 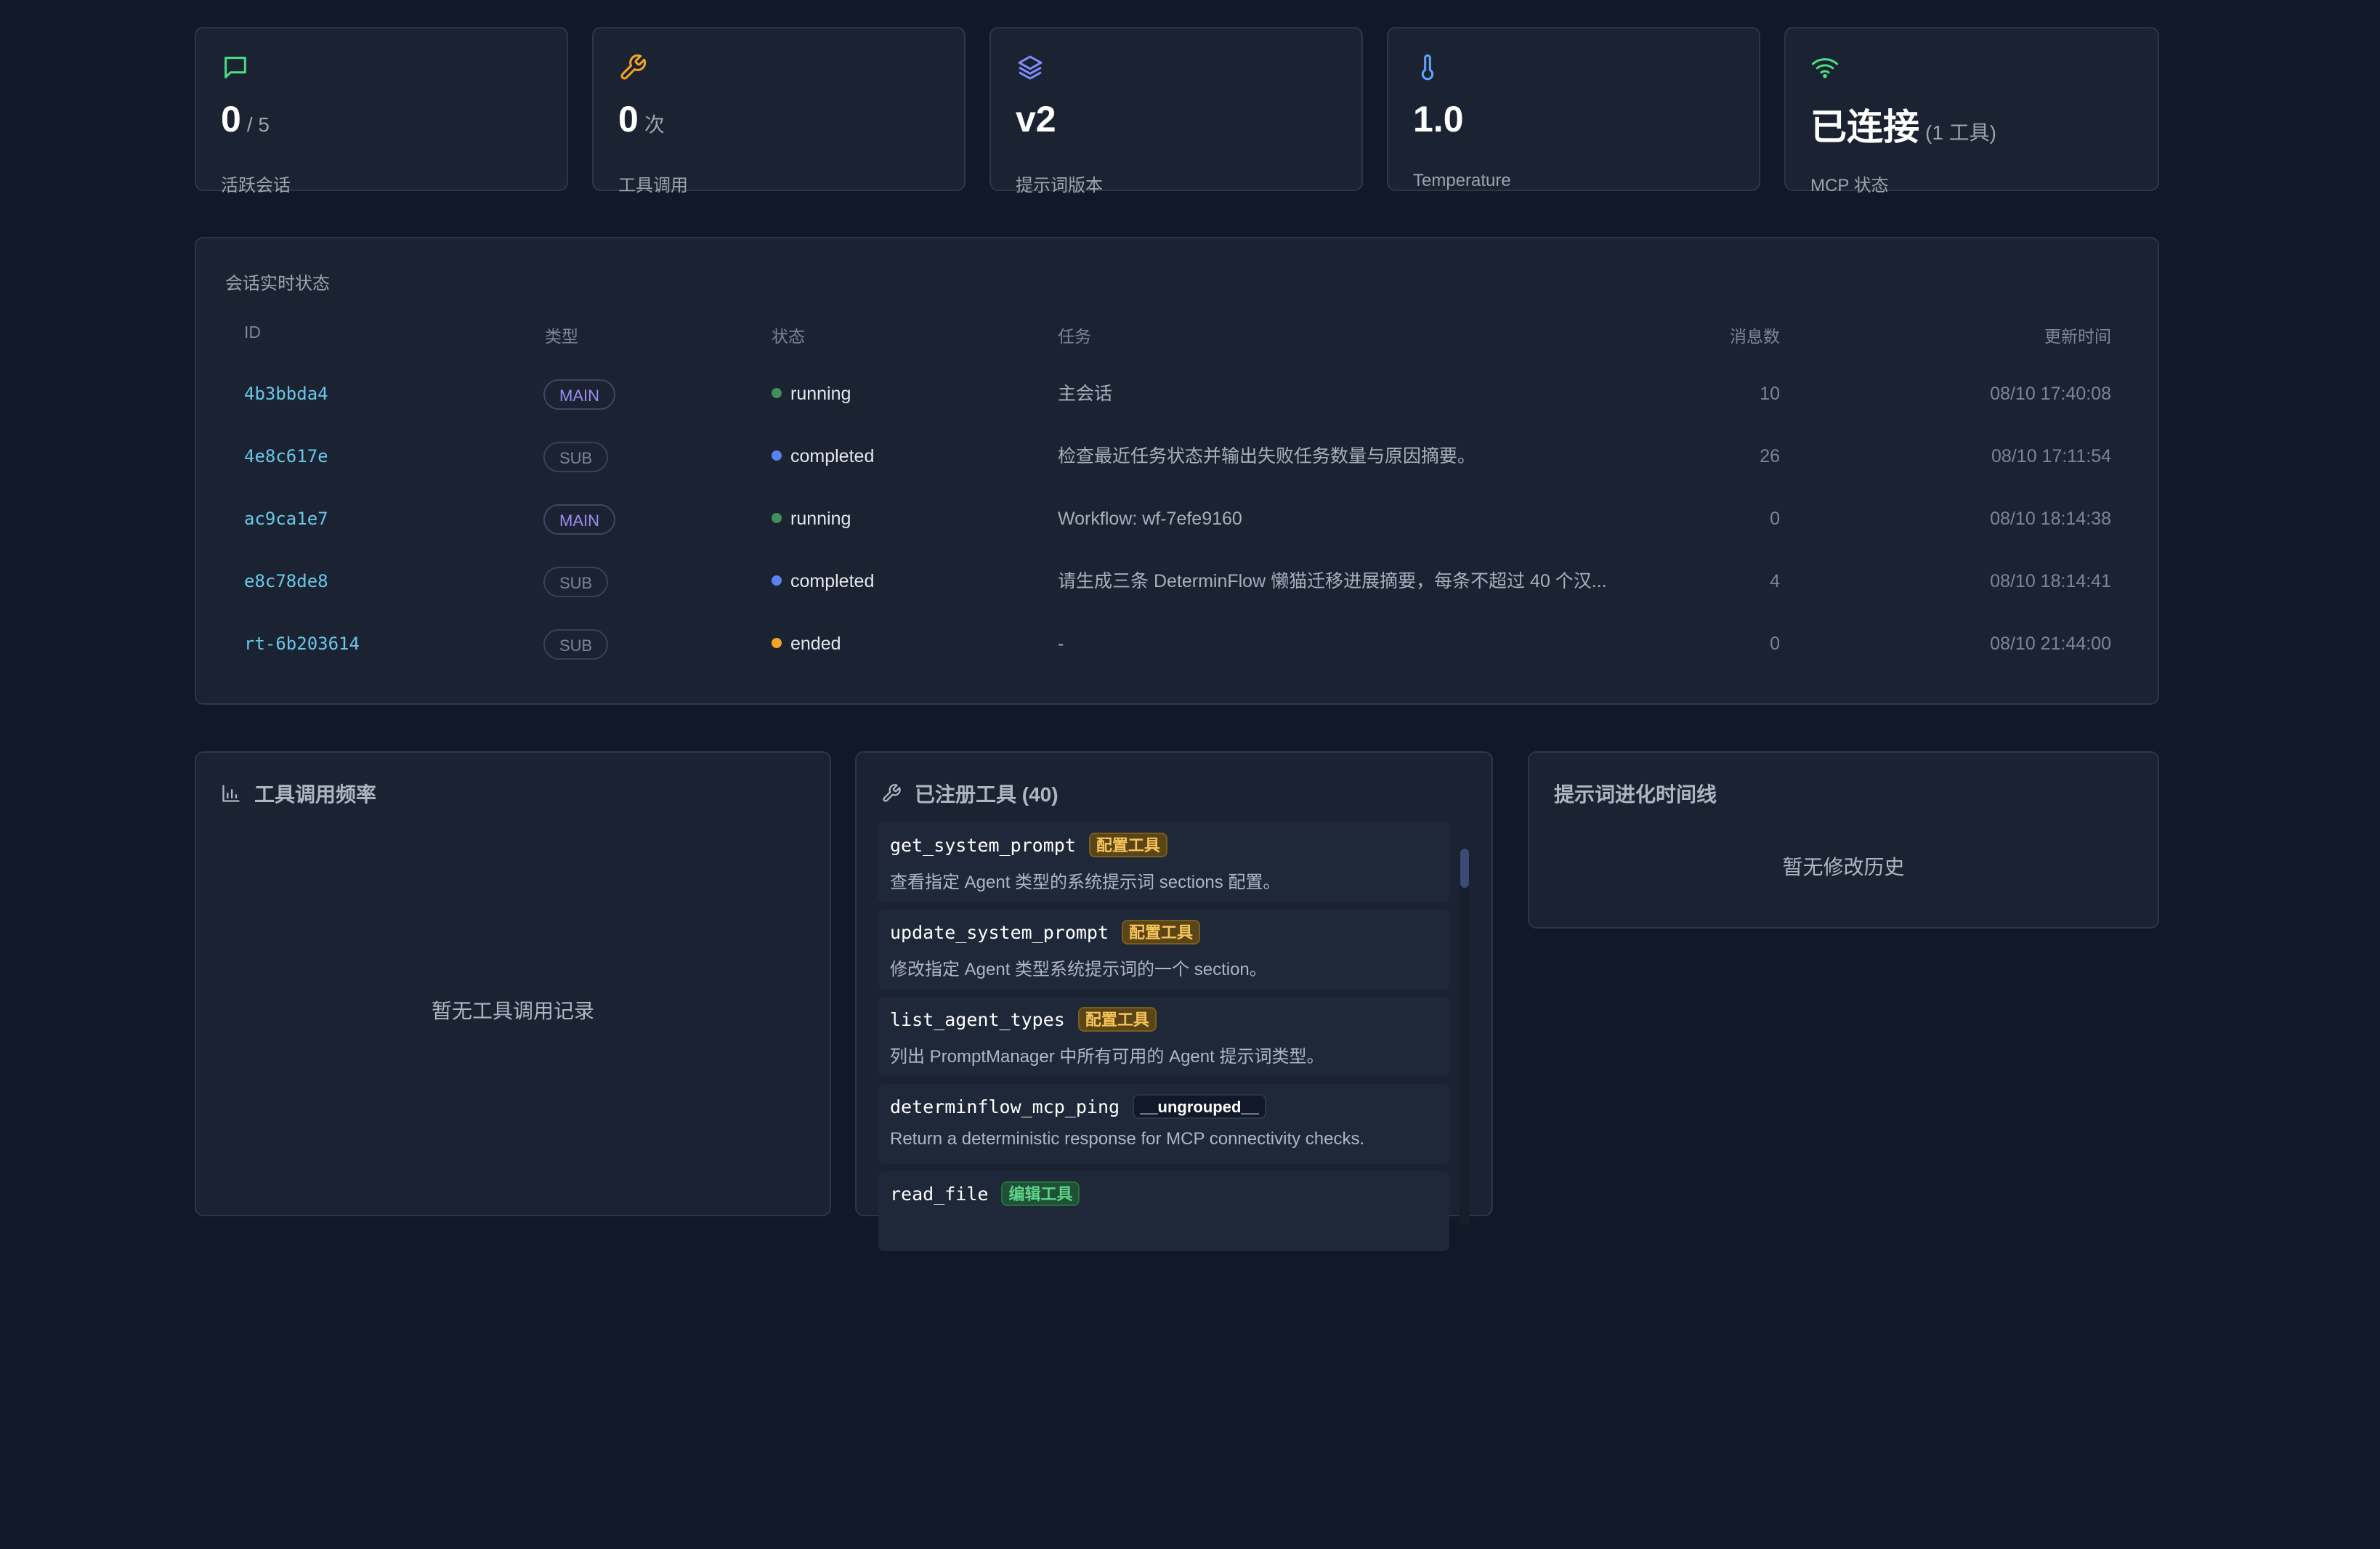 What do you see at coordinates (277, 284) in the screenshot?
I see `sessions-title: 会话实时状态` at bounding box center [277, 284].